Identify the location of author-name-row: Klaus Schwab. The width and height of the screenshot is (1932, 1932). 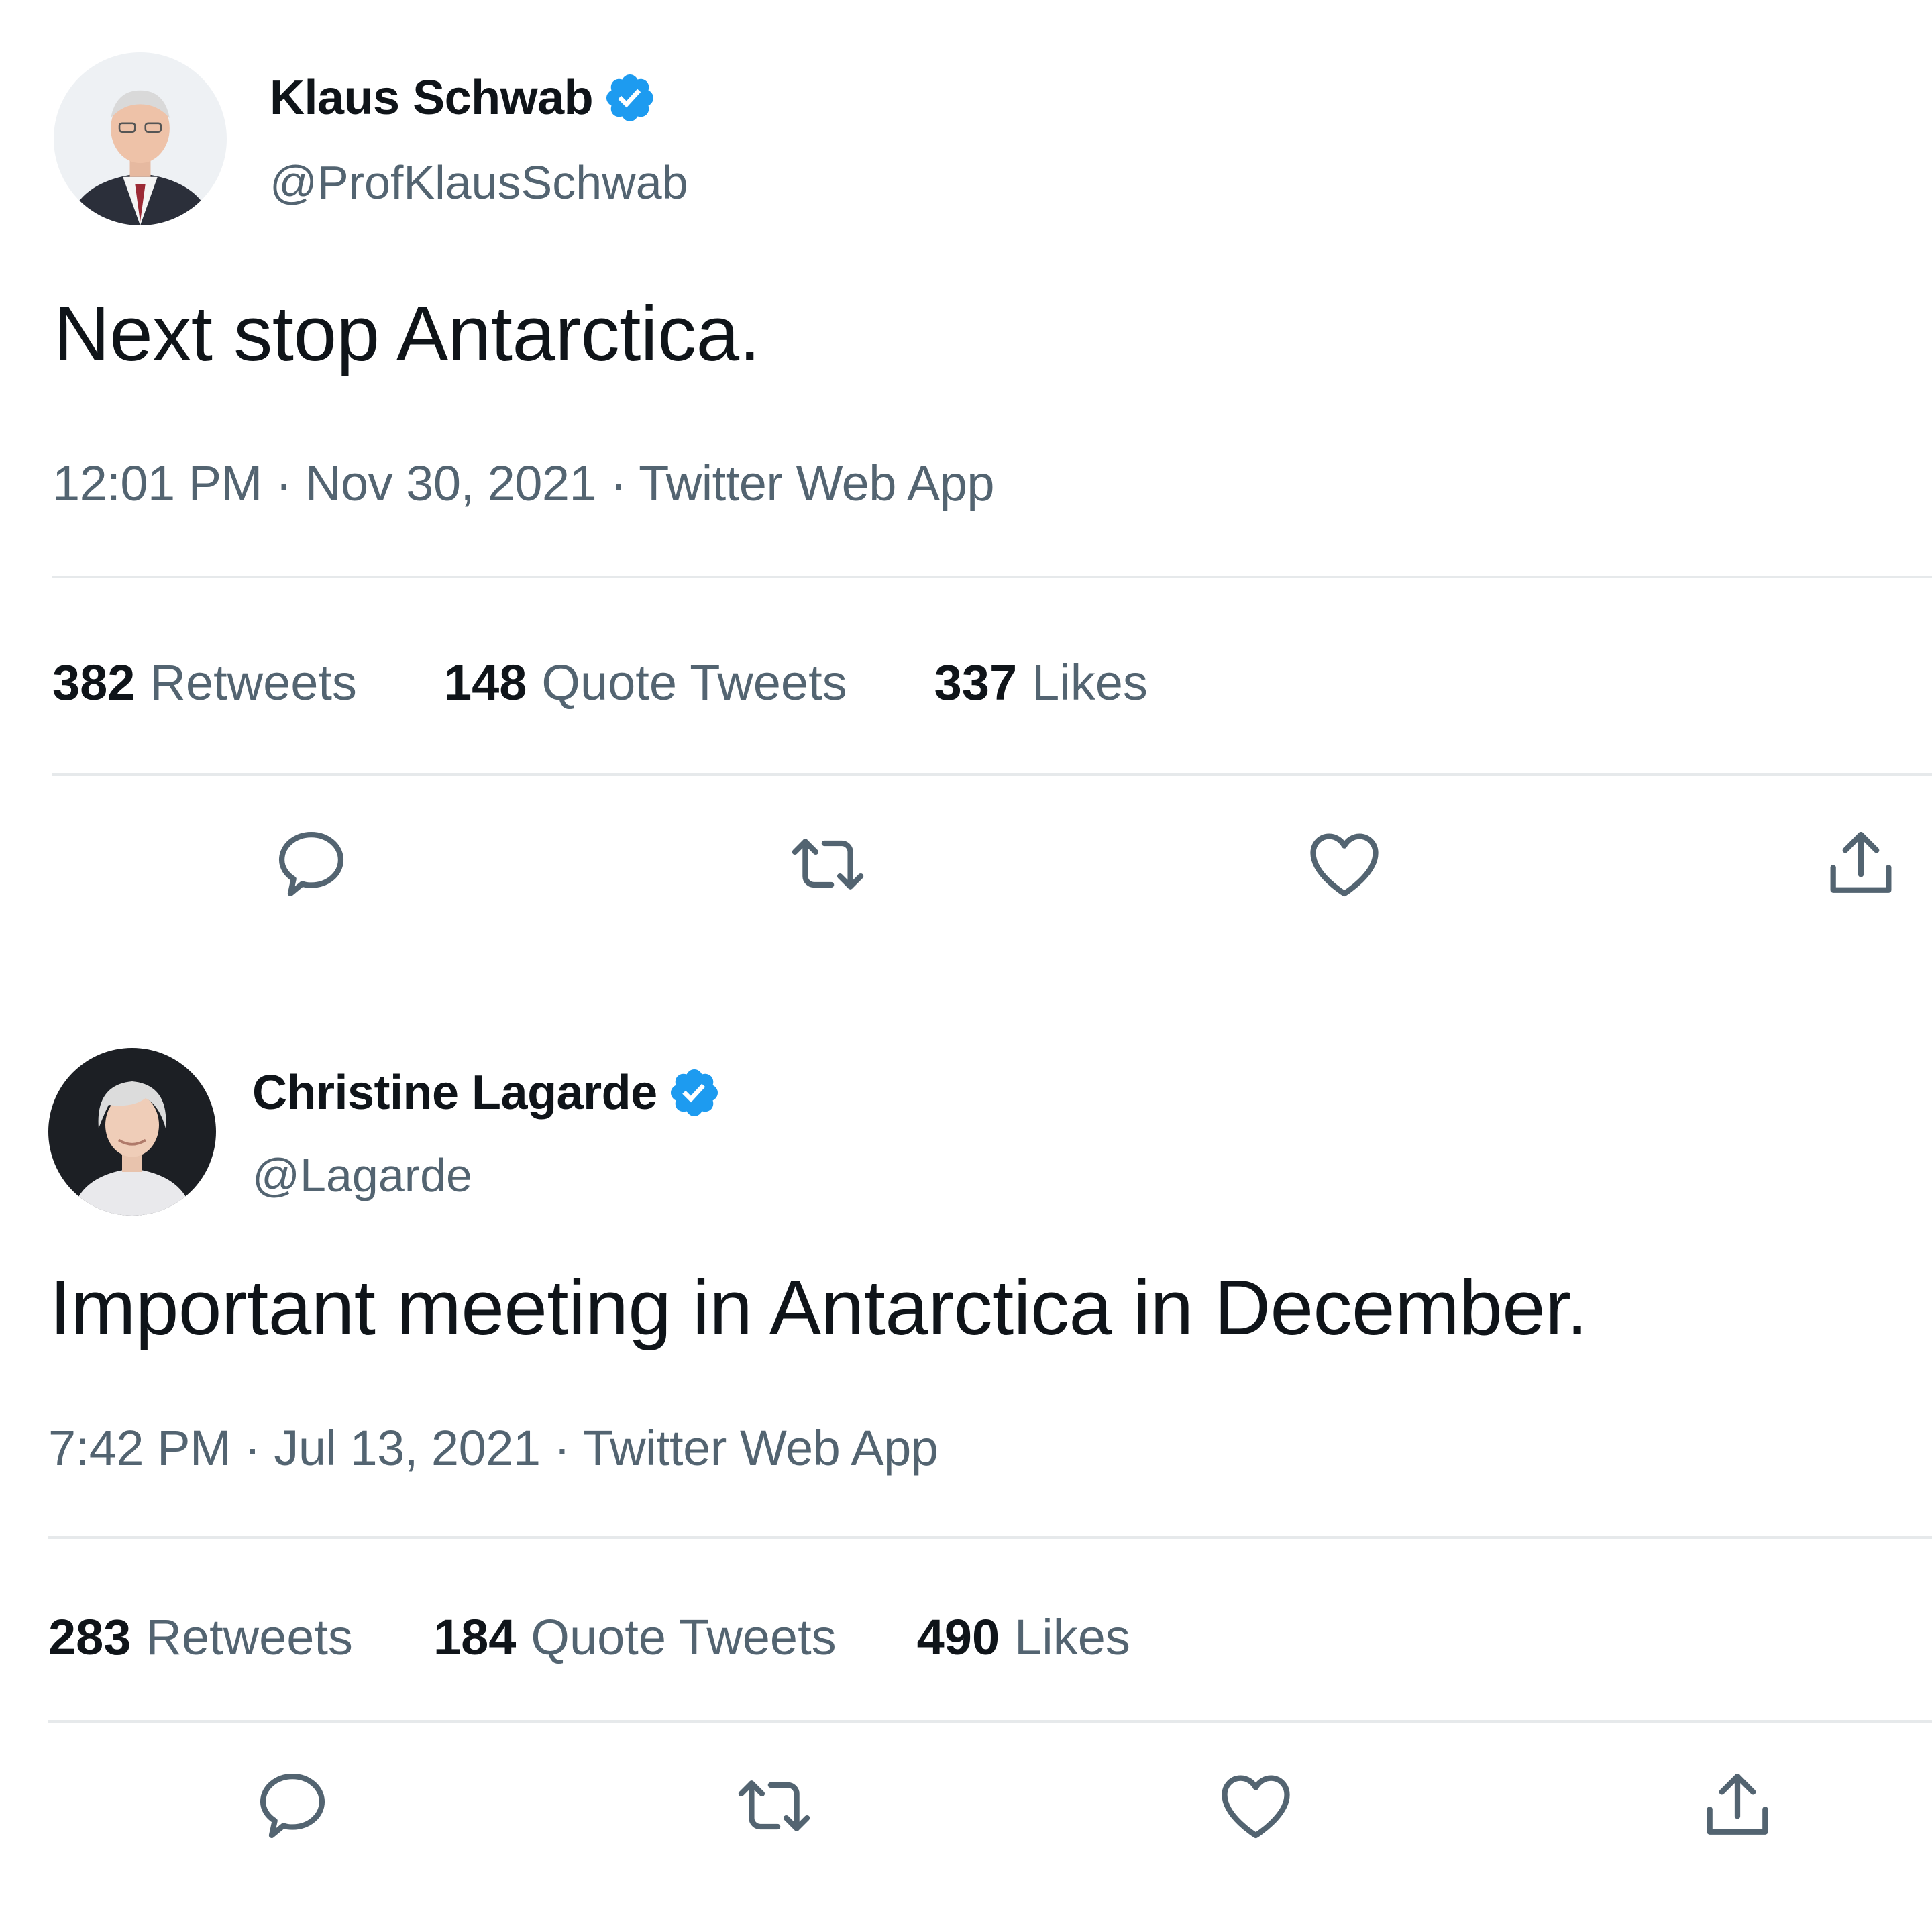
(463, 97).